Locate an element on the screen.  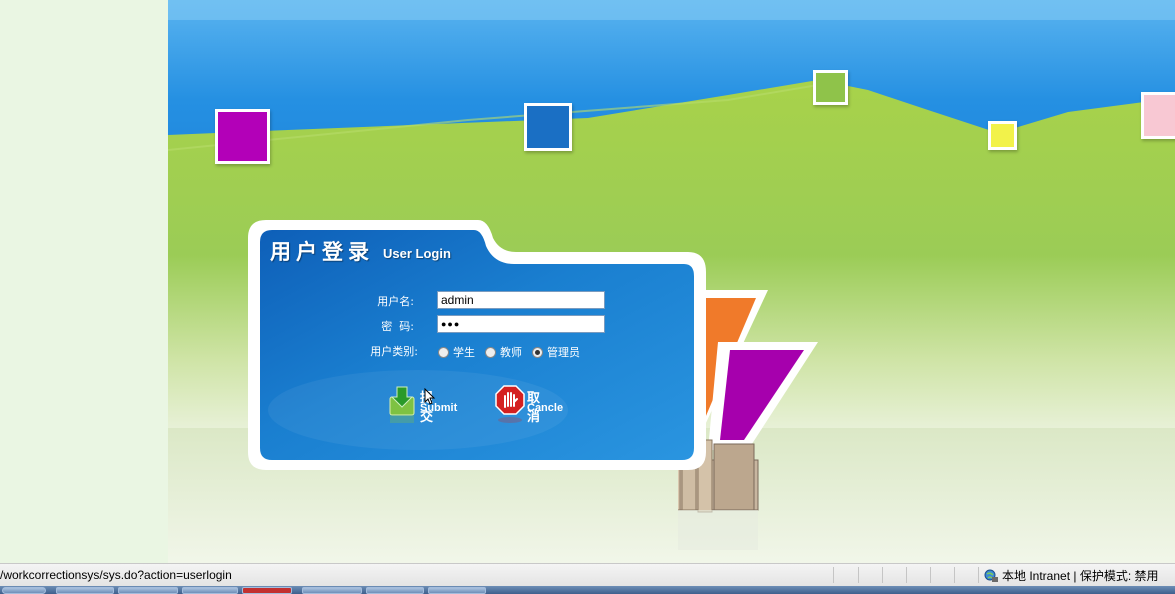
username-input is located at coordinates (521, 300).